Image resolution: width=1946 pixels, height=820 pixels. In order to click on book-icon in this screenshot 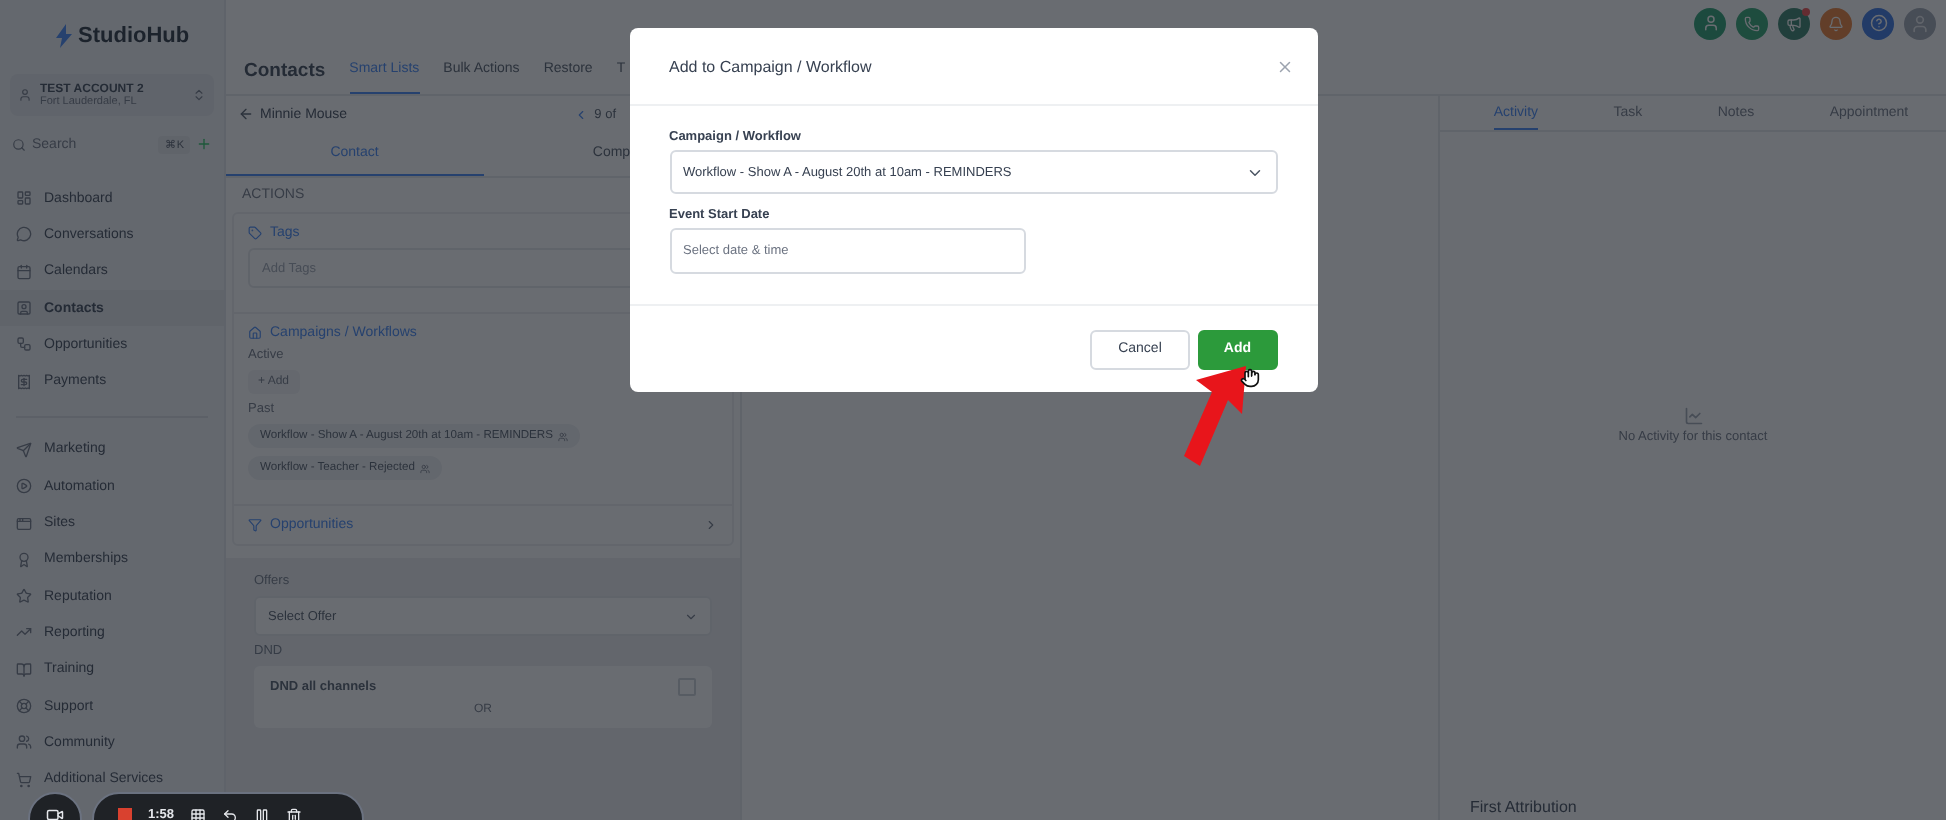, I will do `click(24, 669)`.